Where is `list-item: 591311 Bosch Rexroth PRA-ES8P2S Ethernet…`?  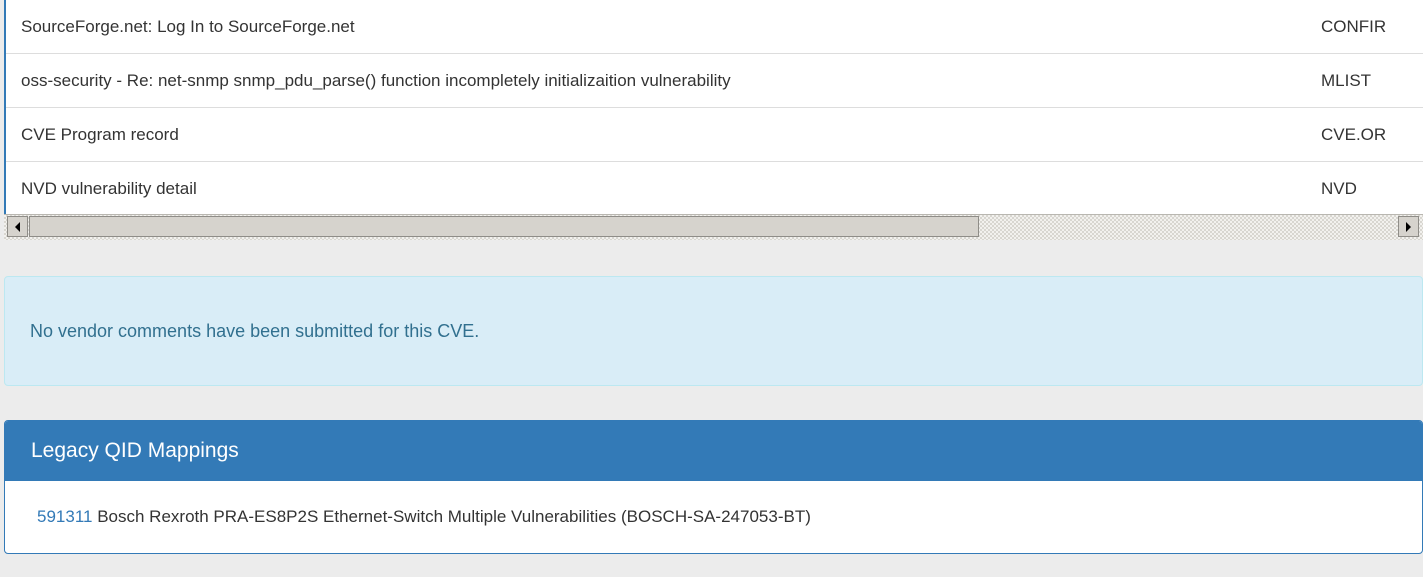 list-item: 591311 Bosch Rexroth PRA-ES8P2S Ethernet… is located at coordinates (424, 517).